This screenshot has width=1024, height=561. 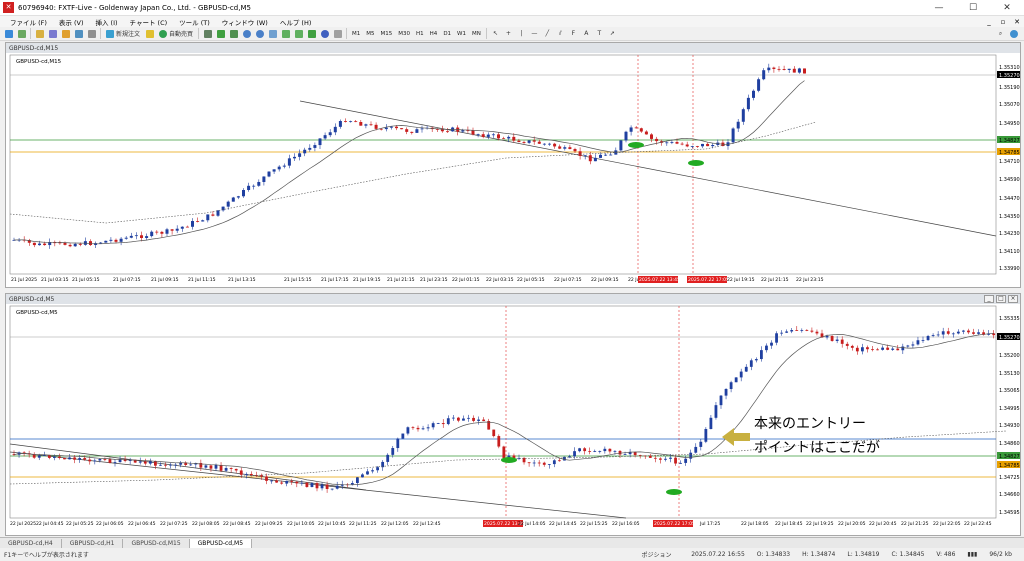 What do you see at coordinates (939, 8) in the screenshot?
I see `minimize-button: —` at bounding box center [939, 8].